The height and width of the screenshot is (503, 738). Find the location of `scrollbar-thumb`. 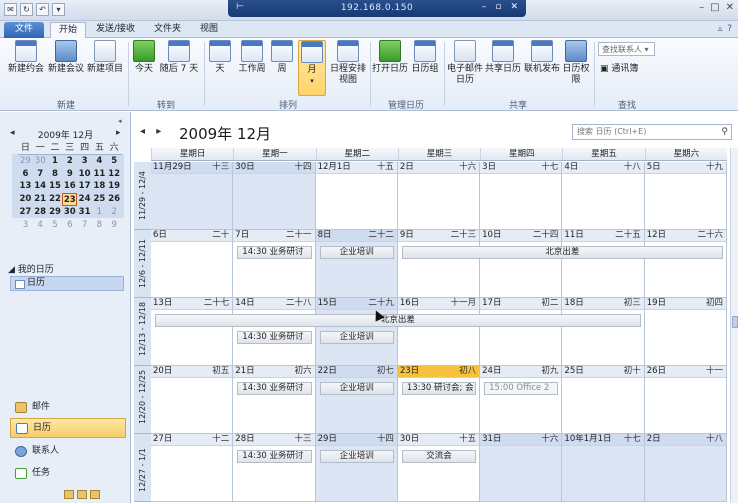

scrollbar-thumb is located at coordinates (735, 322).